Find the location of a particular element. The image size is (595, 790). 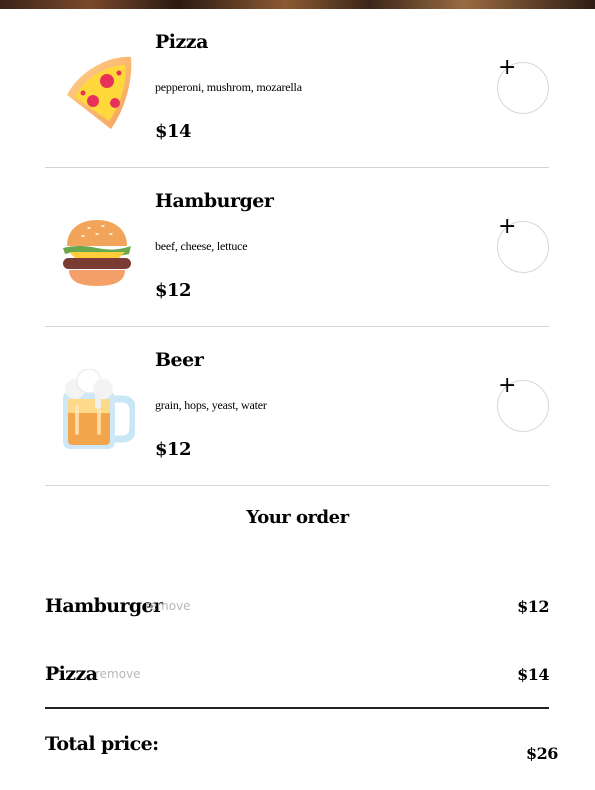

total-price-label: Total price: is located at coordinates (102, 744).